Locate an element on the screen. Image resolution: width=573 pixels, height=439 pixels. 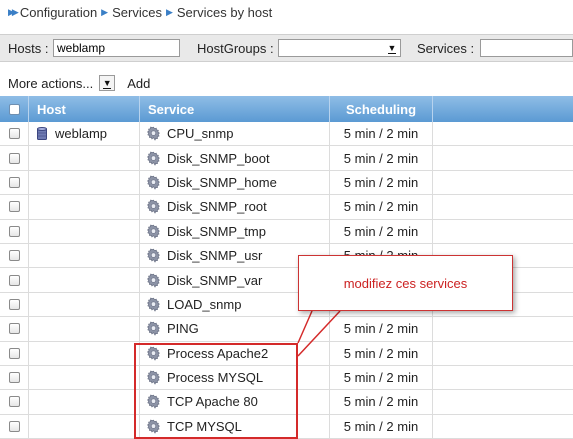
table-row: Disk_SNMP_tmp 5 min / 2 min is located at coordinates (286, 231).